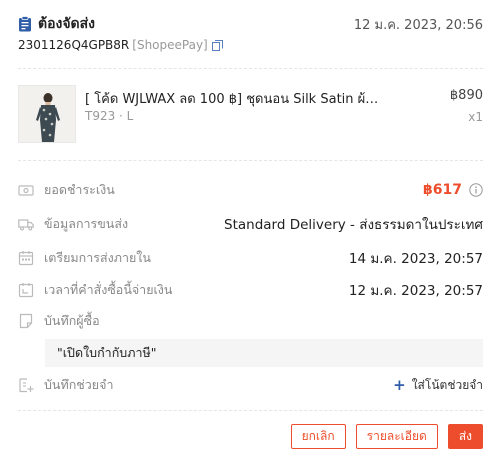 Image resolution: width=501 pixels, height=458 pixels. I want to click on cancel-button: ยกเลิก, so click(318, 436).